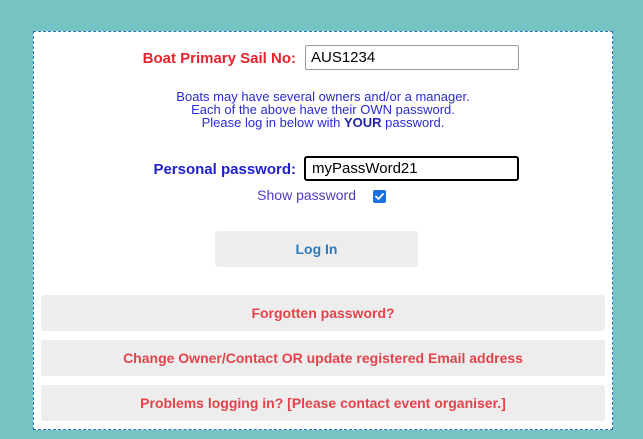  What do you see at coordinates (413, 122) in the screenshot?
I see `info-line-3-post: password.` at bounding box center [413, 122].